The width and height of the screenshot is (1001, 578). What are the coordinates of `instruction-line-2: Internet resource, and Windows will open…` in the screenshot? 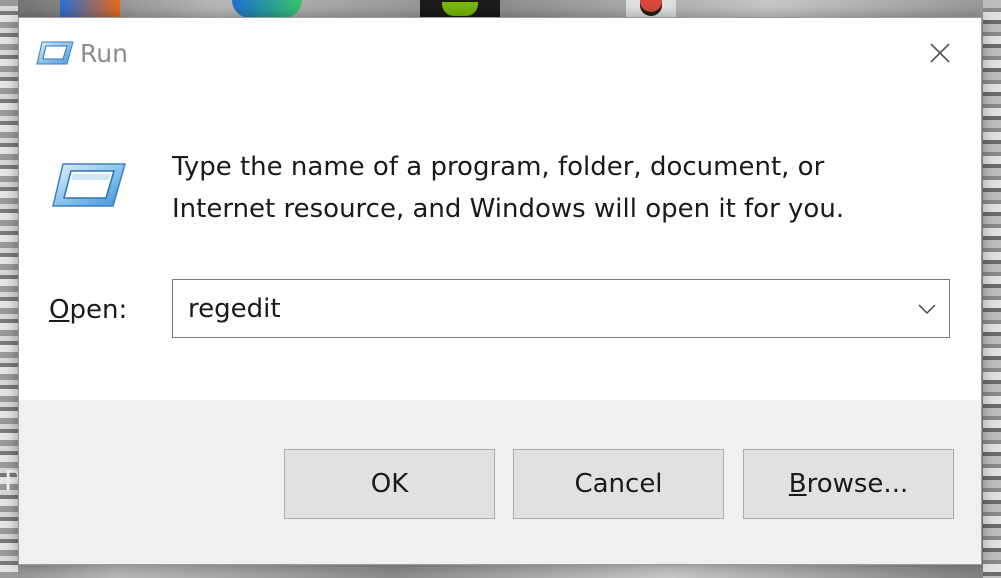 It's located at (508, 209).